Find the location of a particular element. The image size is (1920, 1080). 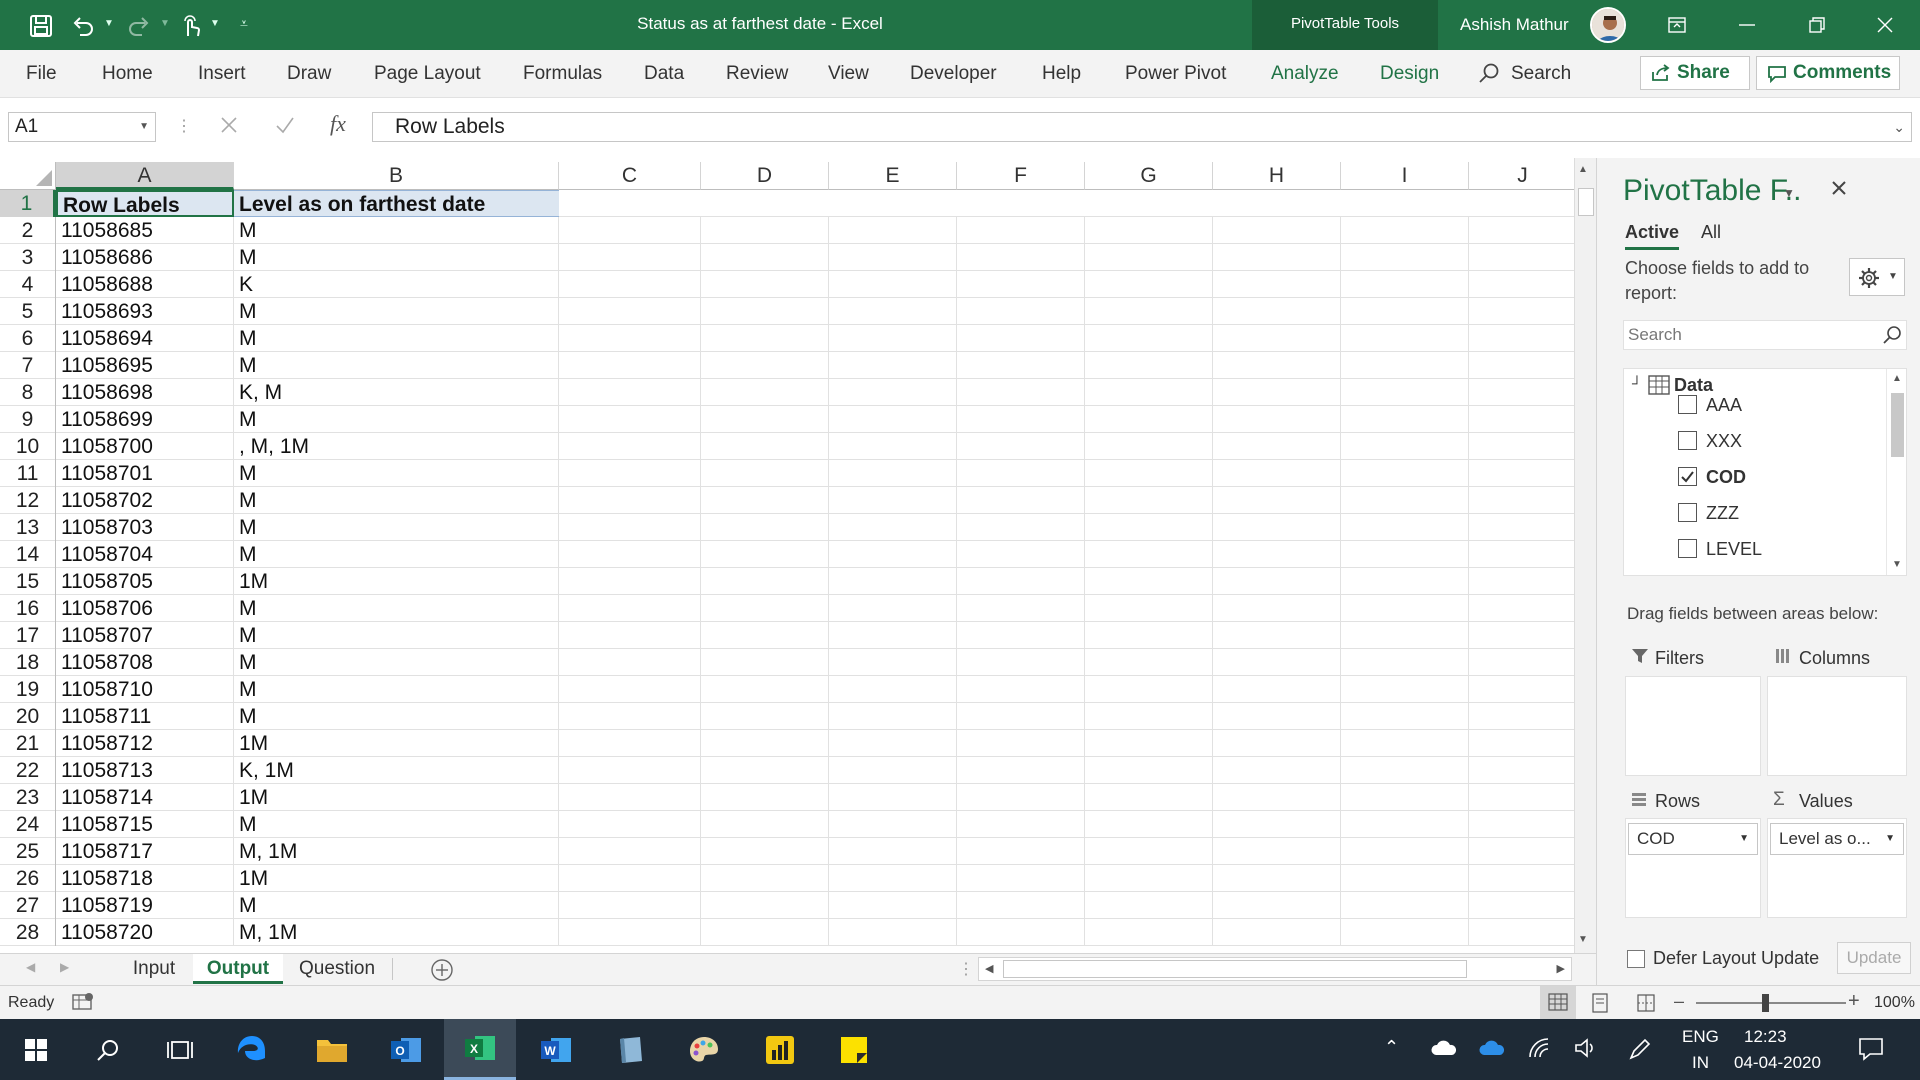

row-number: 13 is located at coordinates (28, 527).